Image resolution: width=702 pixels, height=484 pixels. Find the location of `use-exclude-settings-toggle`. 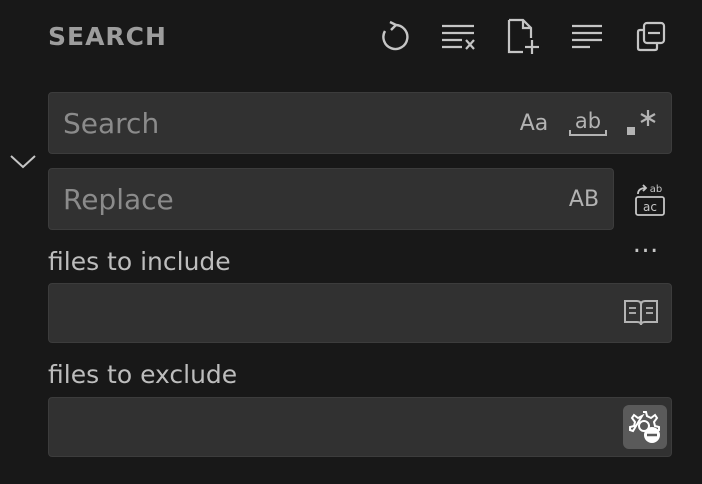

use-exclude-settings-toggle is located at coordinates (645, 427).